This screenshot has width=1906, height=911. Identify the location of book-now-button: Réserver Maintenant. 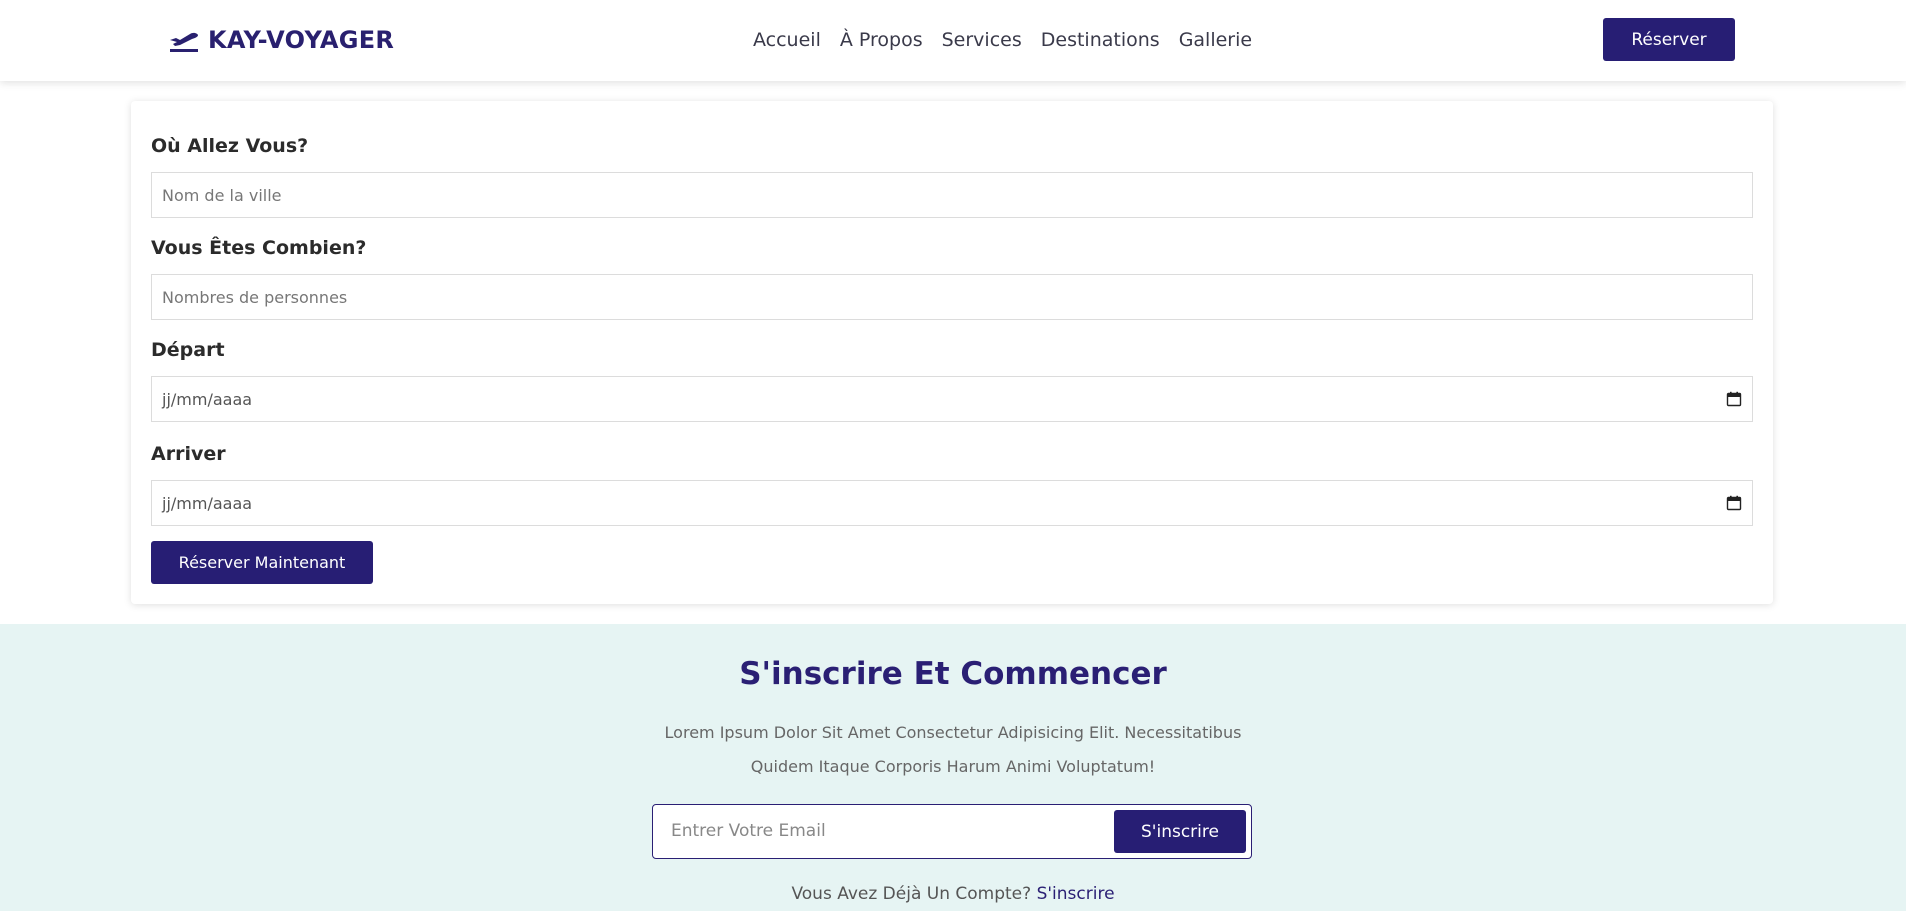
(262, 562).